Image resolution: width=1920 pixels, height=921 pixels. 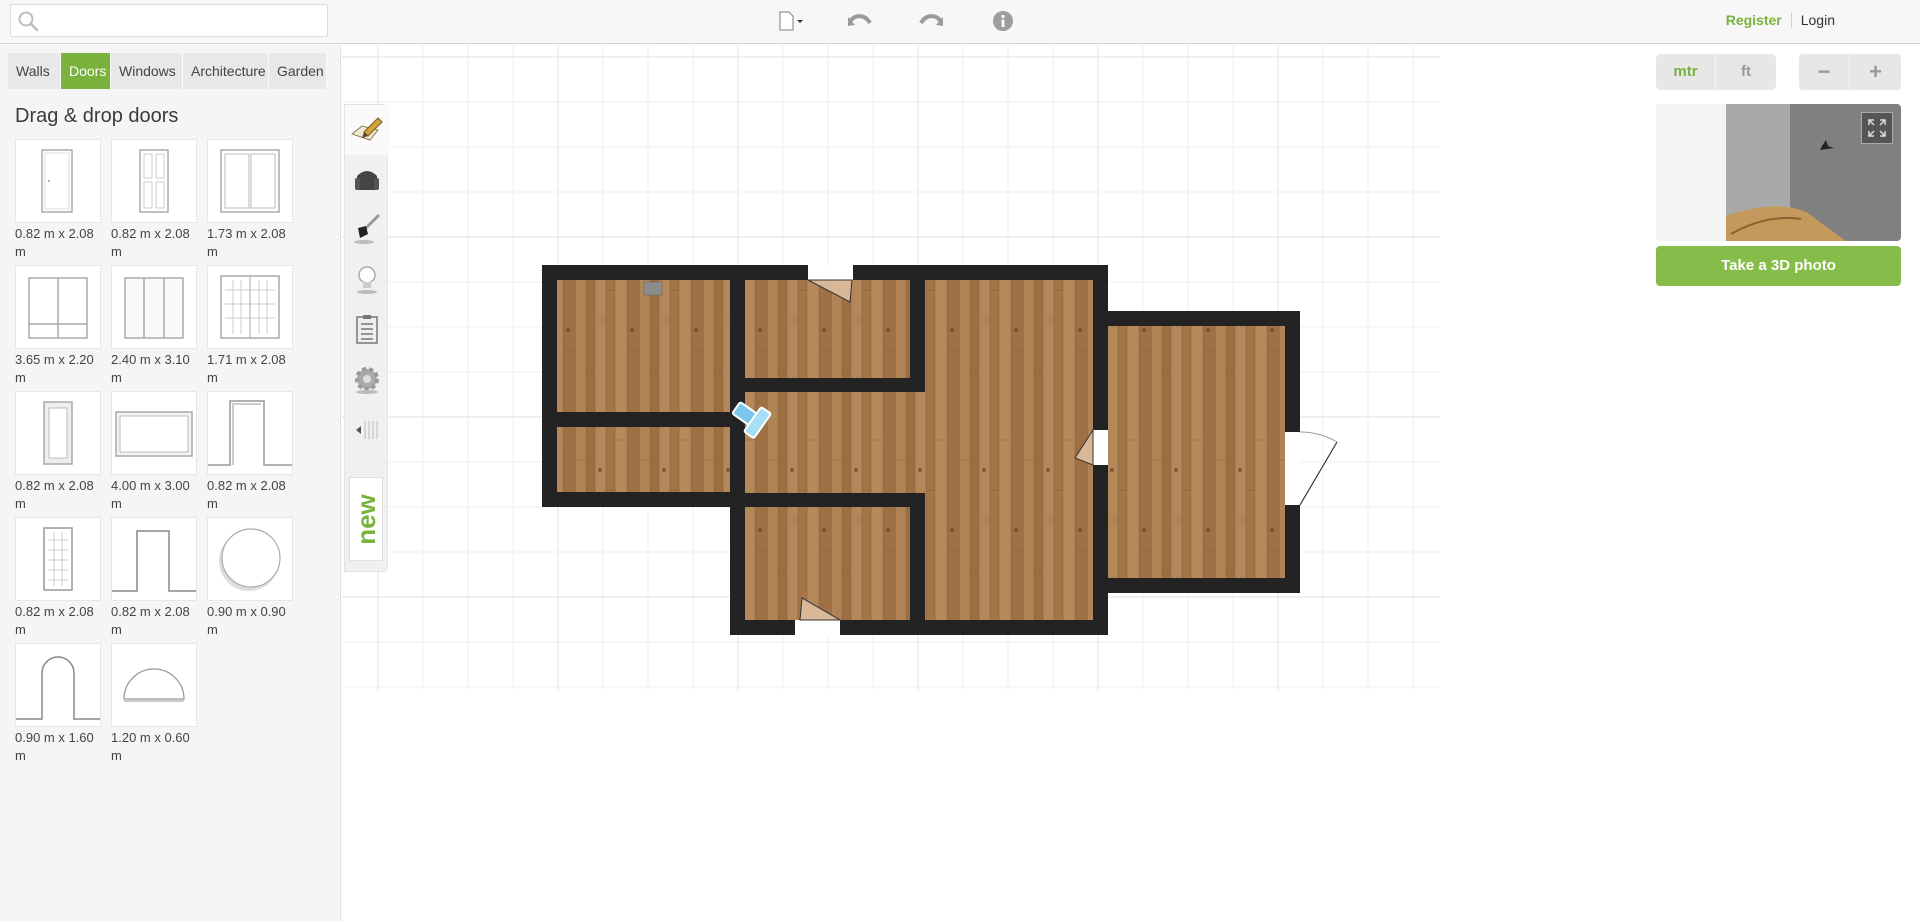 I want to click on door-size-label: 1.71 m x 2.08 m, so click(x=246, y=368).